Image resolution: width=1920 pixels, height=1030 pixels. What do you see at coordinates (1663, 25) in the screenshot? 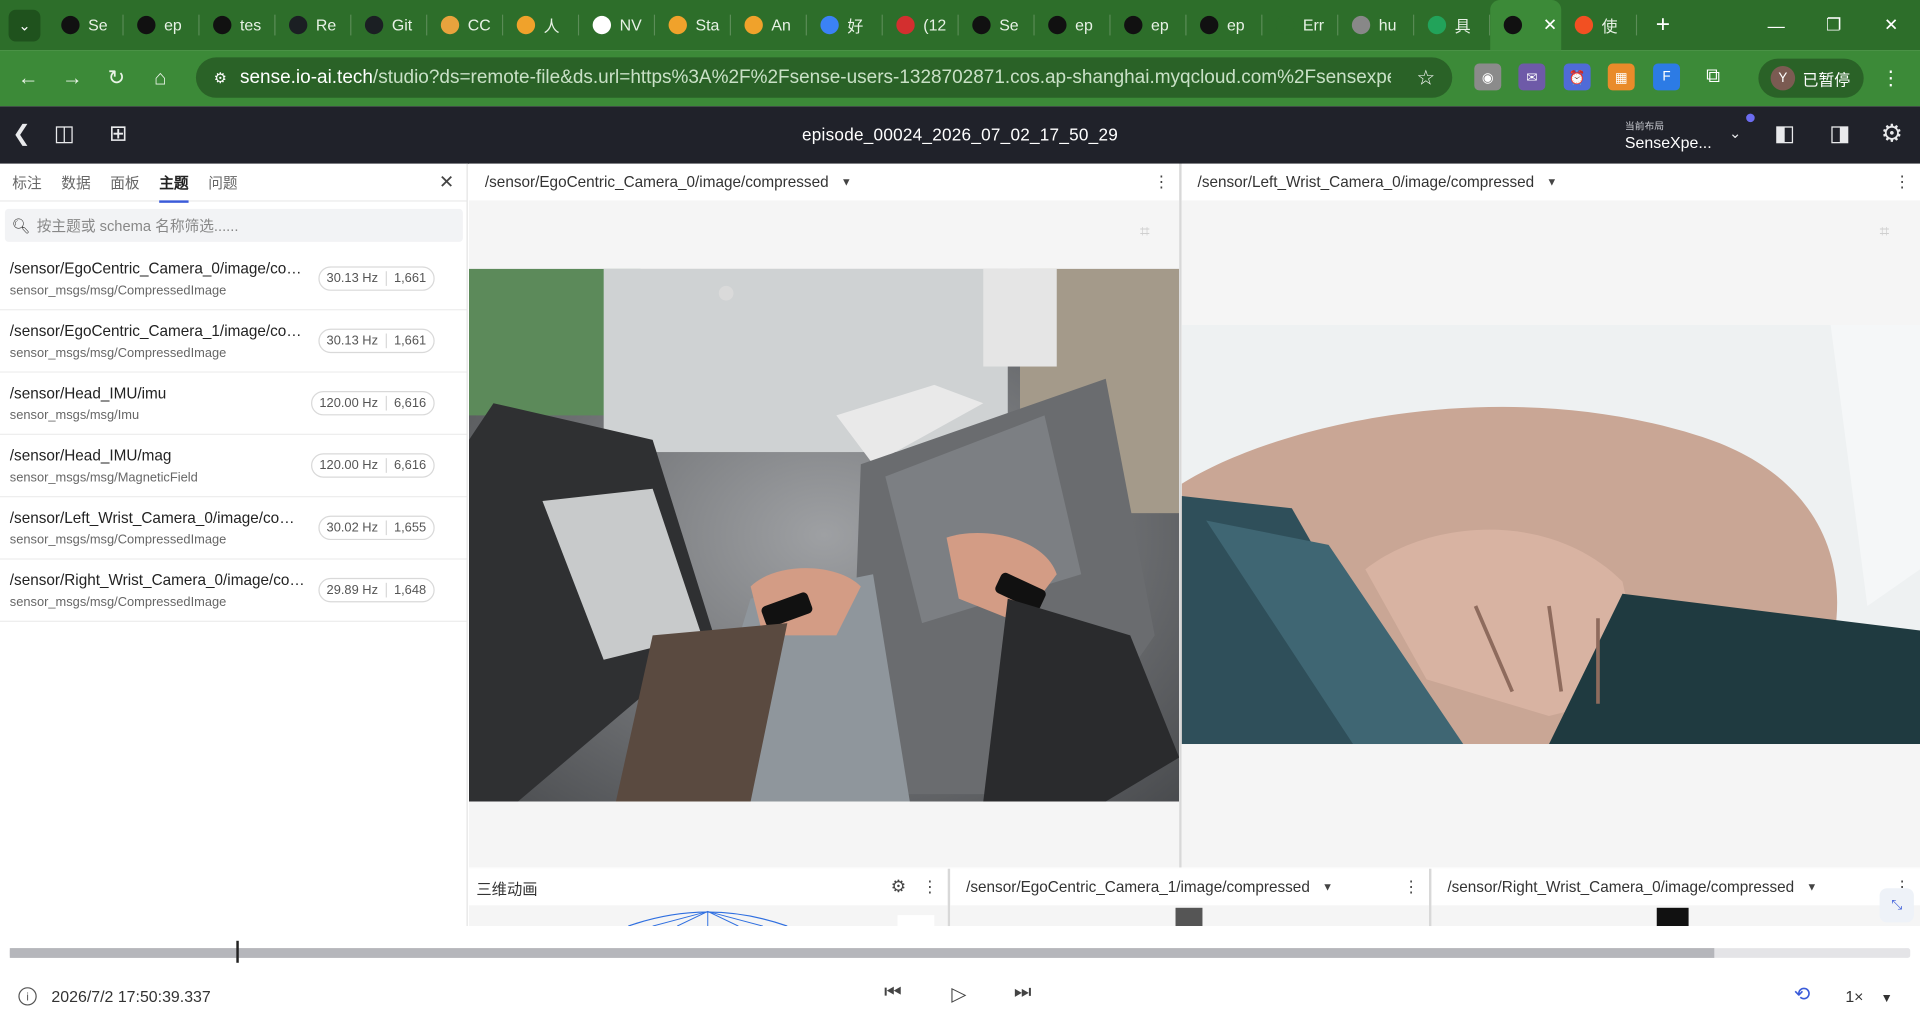
I see `new-tab-button: +` at bounding box center [1663, 25].